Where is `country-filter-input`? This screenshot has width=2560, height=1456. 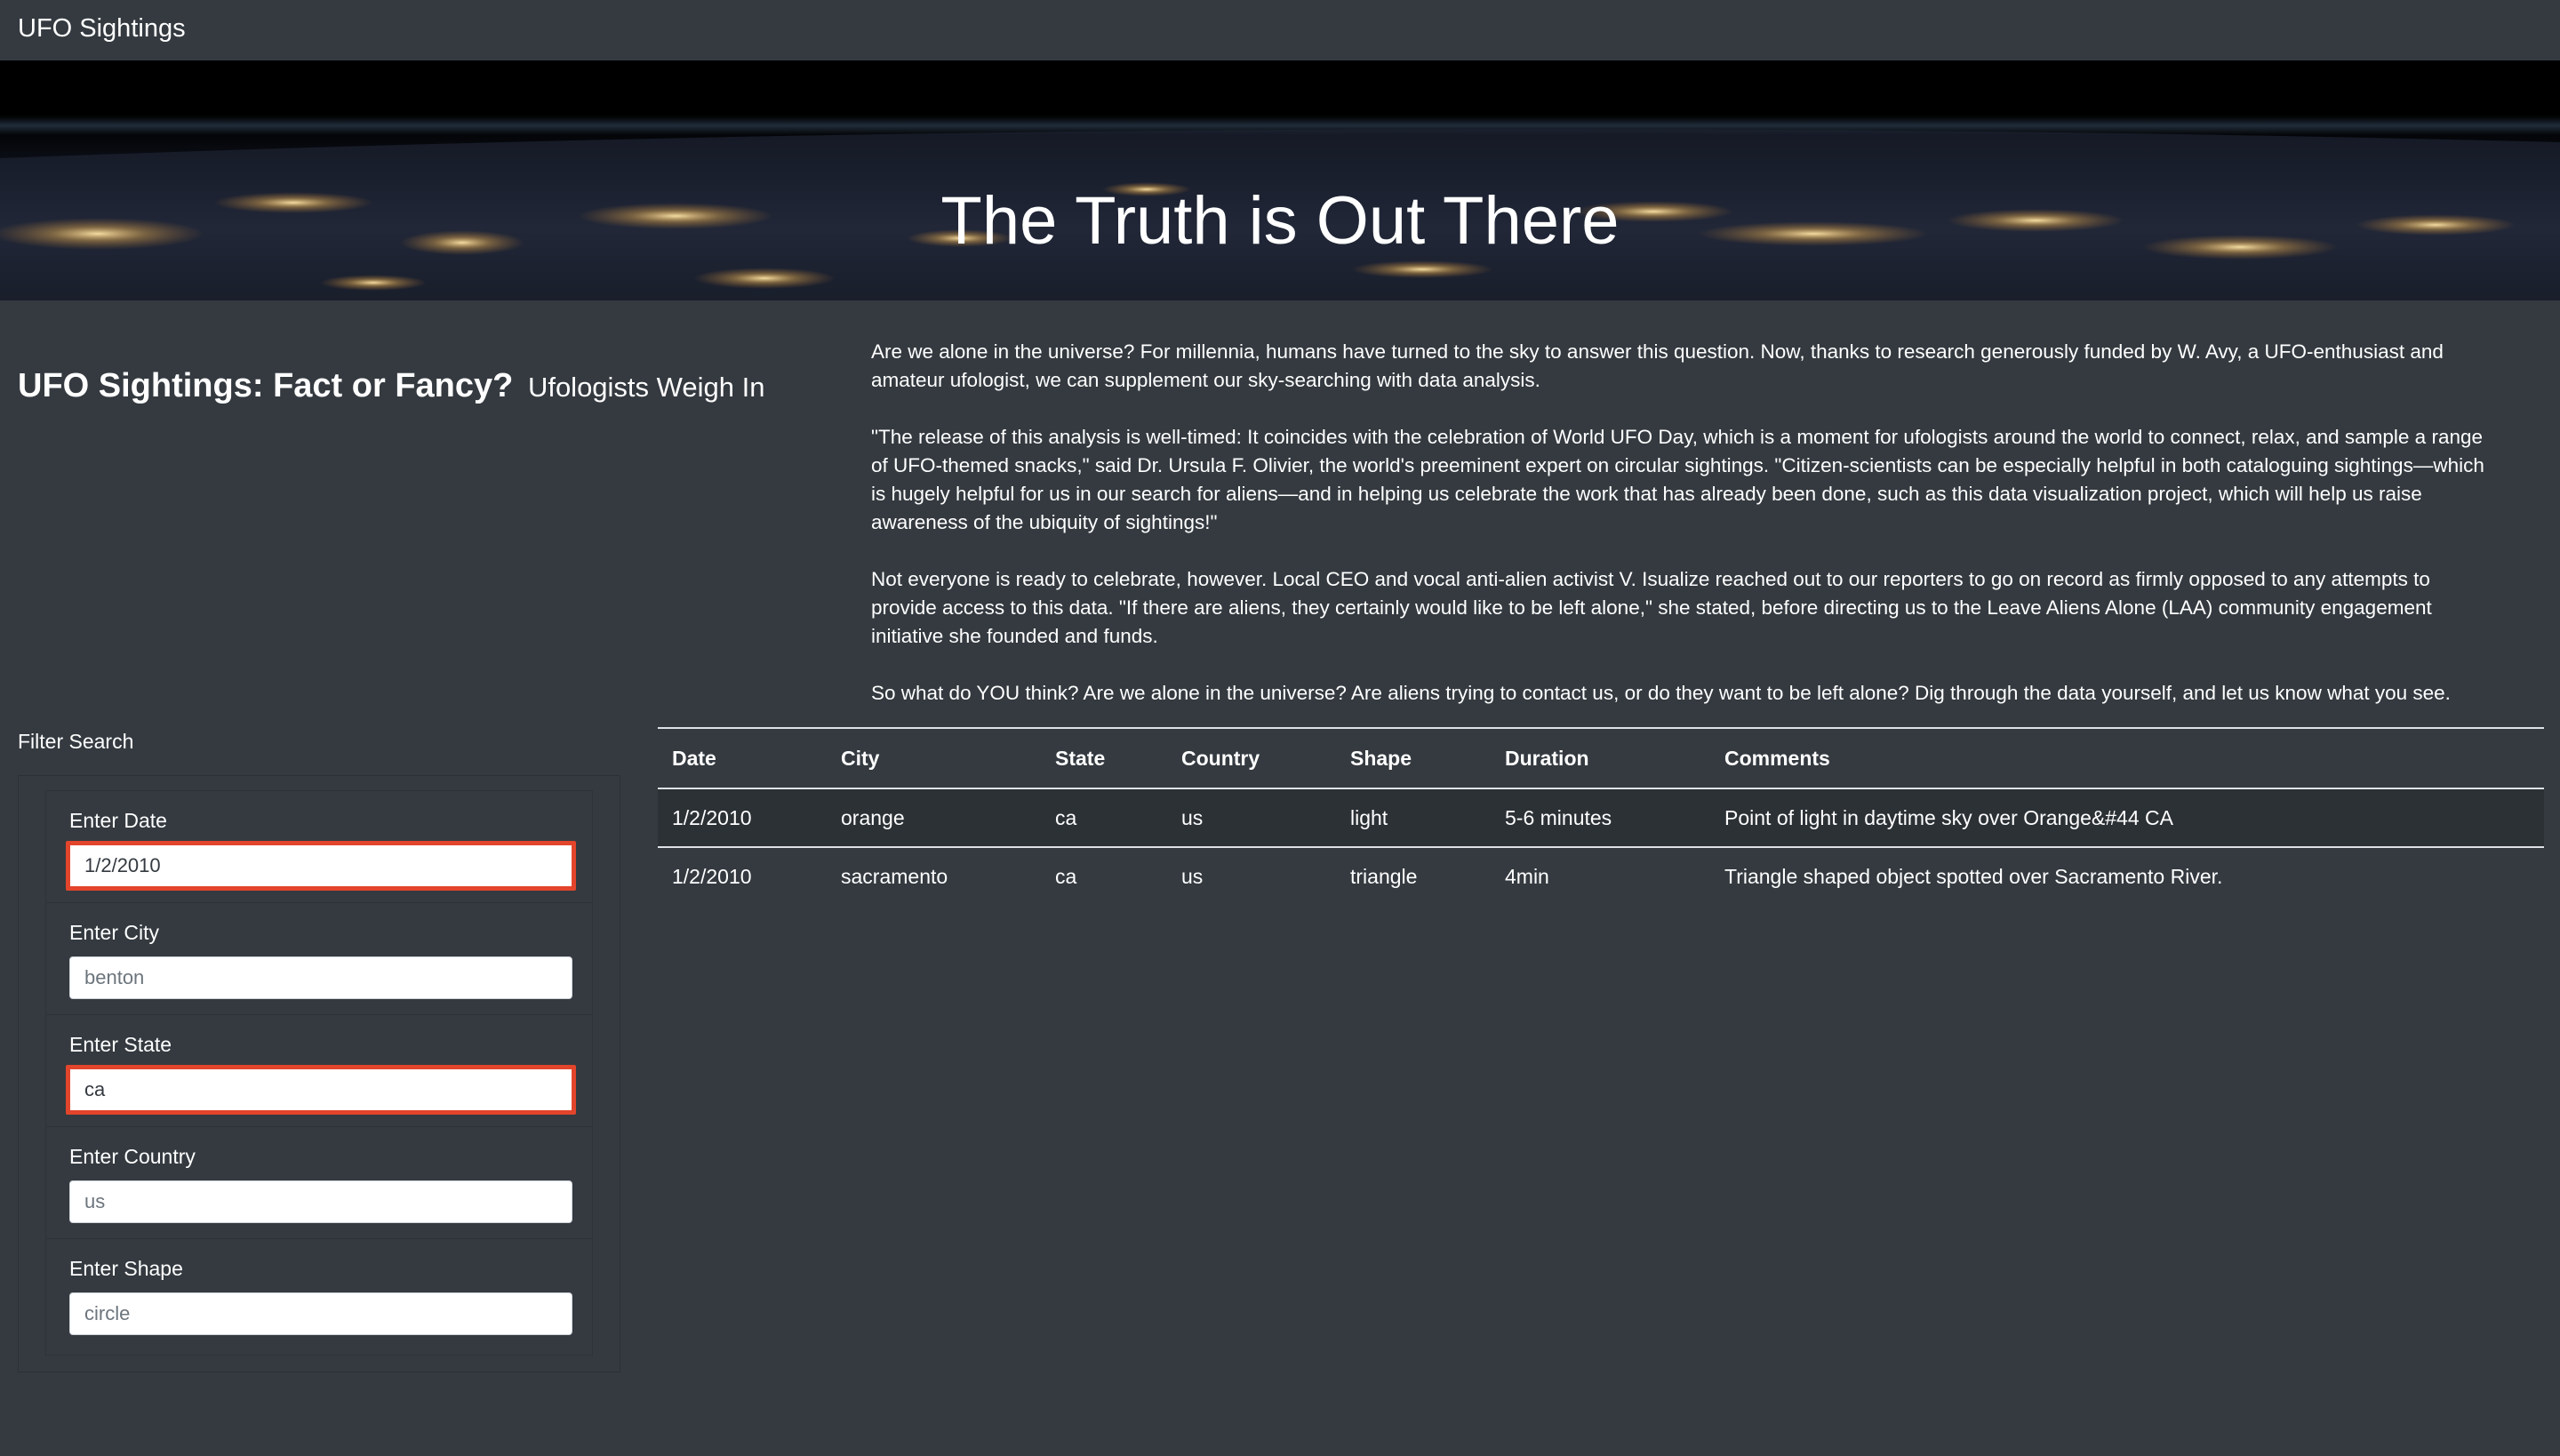
country-filter-input is located at coordinates (320, 1201).